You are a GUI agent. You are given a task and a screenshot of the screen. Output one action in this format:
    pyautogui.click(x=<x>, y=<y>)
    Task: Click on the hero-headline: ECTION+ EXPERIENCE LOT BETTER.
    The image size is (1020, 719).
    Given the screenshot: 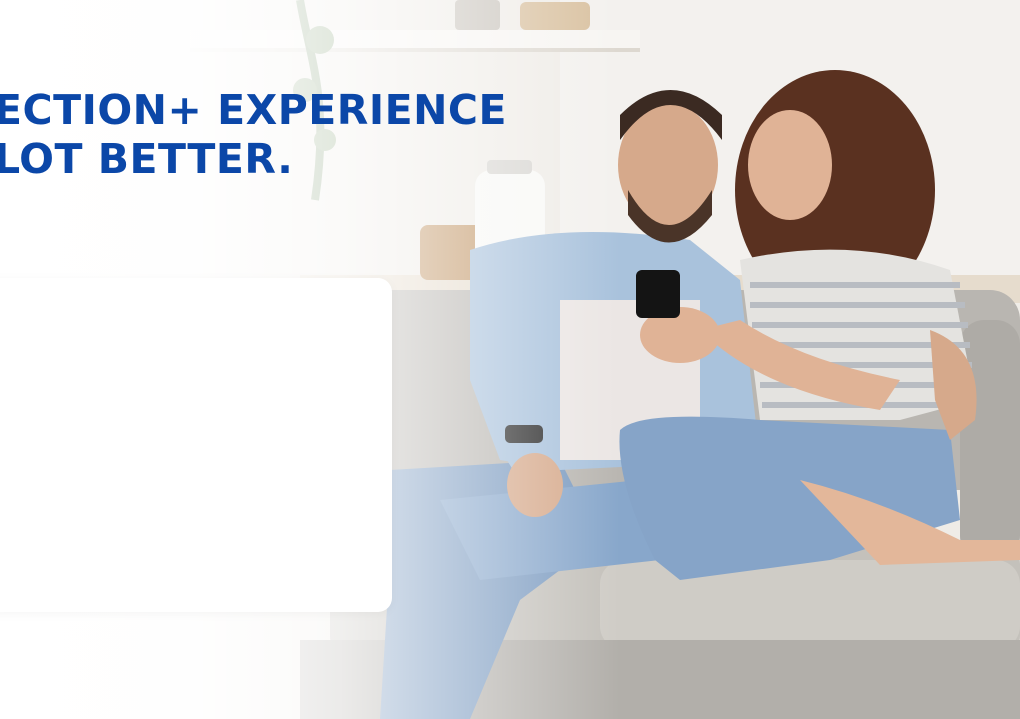 What is the action you would take?
    pyautogui.click(x=253, y=135)
    